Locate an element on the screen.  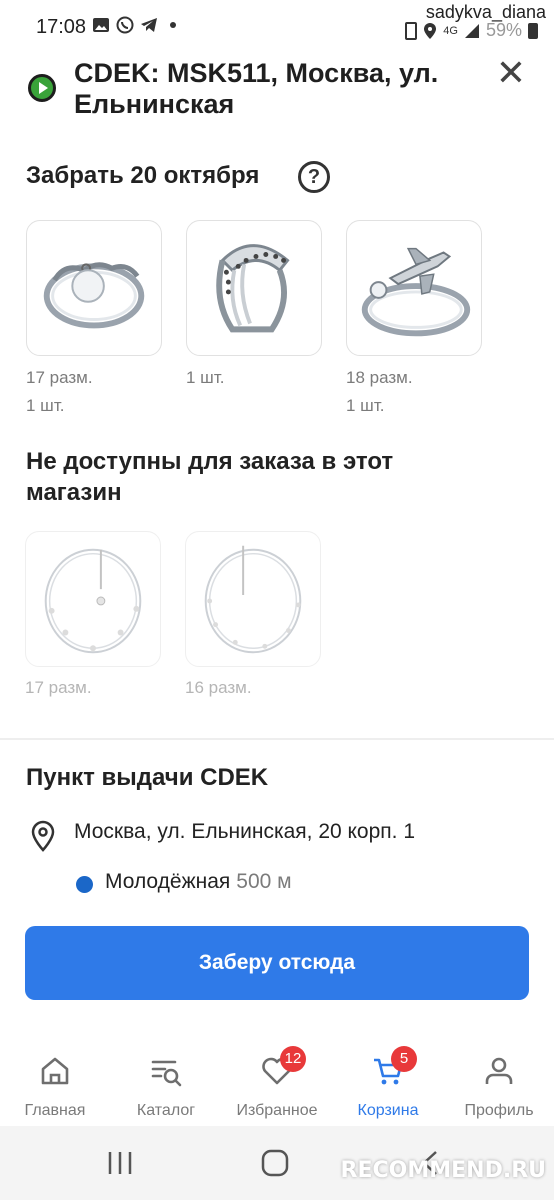
network-icon: 4G is located at coordinates (450, 30).